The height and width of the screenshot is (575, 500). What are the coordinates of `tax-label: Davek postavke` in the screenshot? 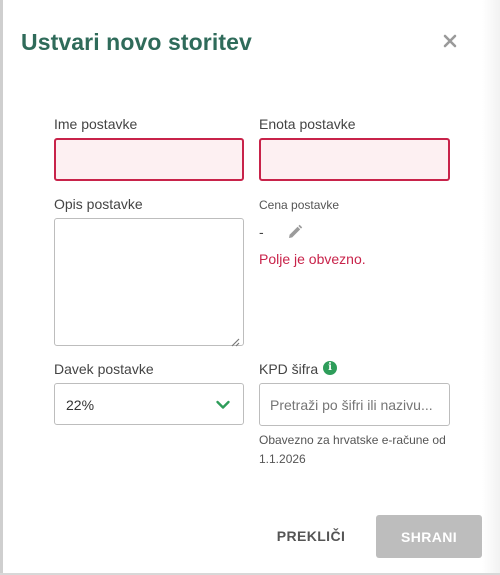 It's located at (104, 369).